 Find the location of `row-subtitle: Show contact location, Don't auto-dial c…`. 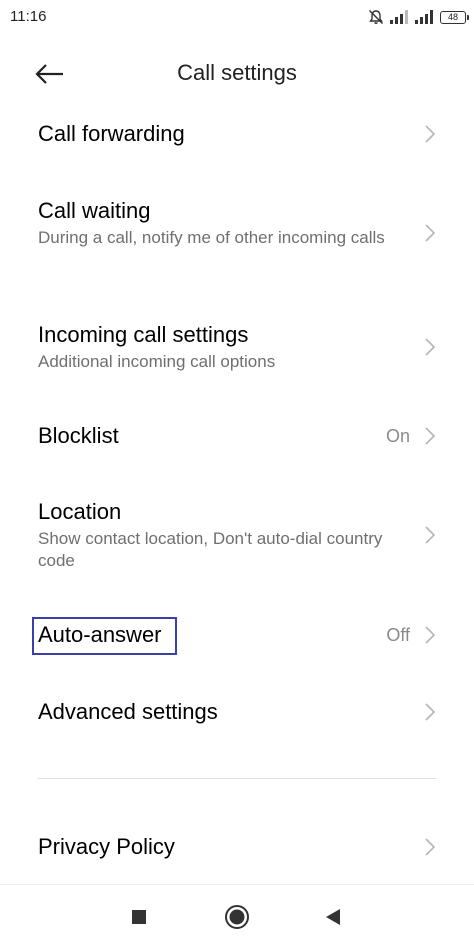

row-subtitle: Show contact location, Don't auto-dial c… is located at coordinates (210, 549).